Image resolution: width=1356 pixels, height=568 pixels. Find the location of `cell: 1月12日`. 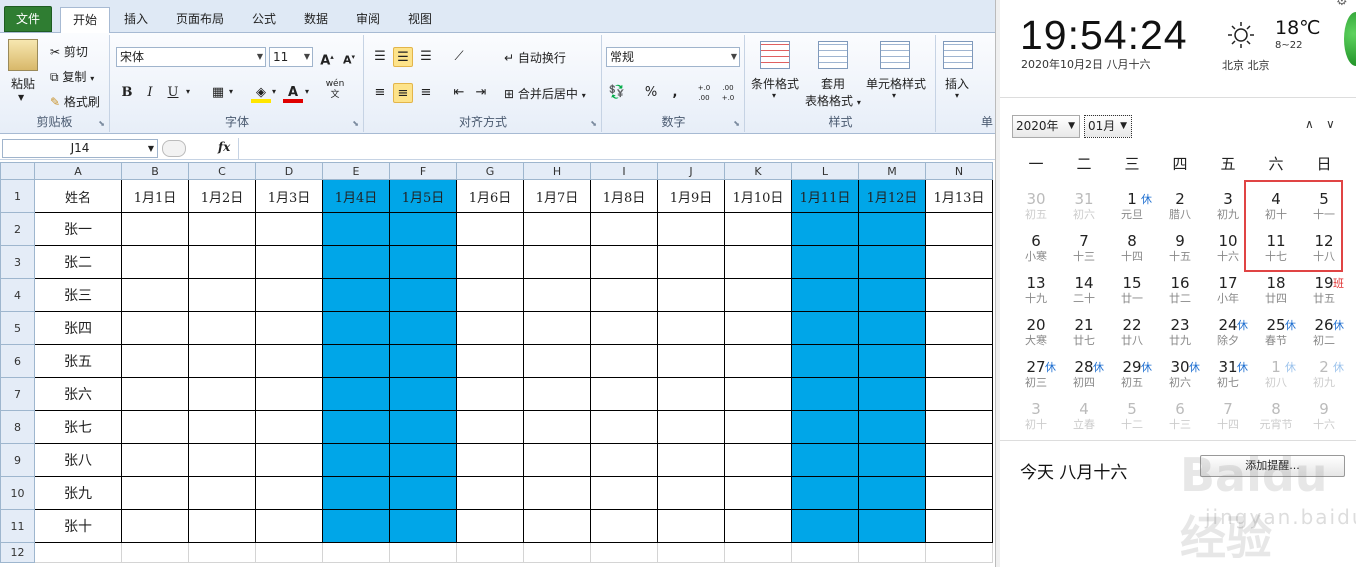

cell: 1月12日 is located at coordinates (892, 196).